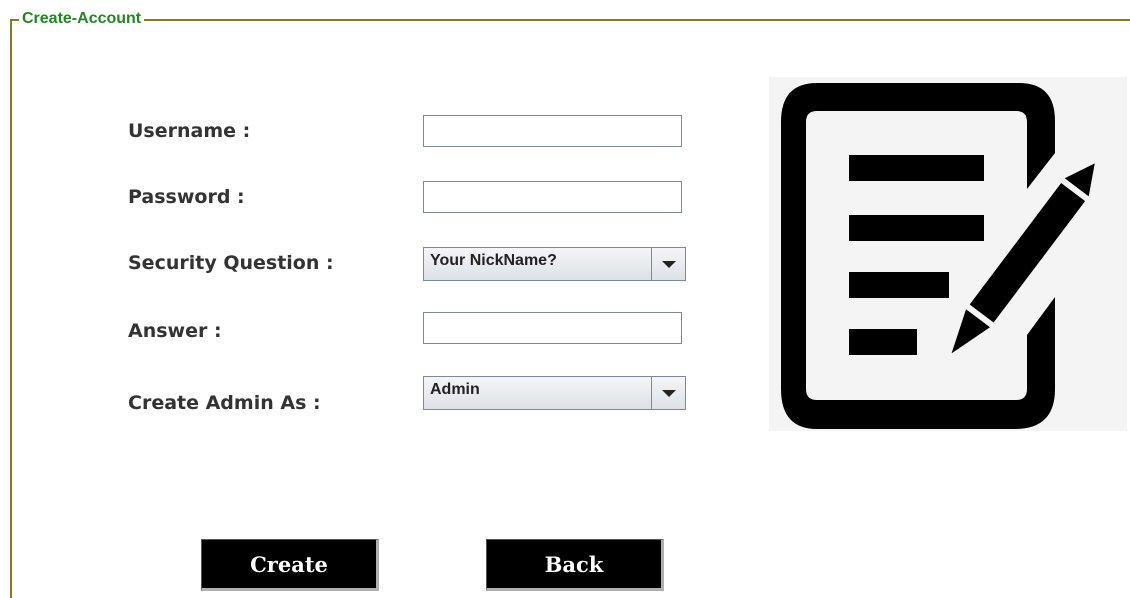 This screenshot has width=1130, height=598. What do you see at coordinates (552, 131) in the screenshot?
I see `username-input` at bounding box center [552, 131].